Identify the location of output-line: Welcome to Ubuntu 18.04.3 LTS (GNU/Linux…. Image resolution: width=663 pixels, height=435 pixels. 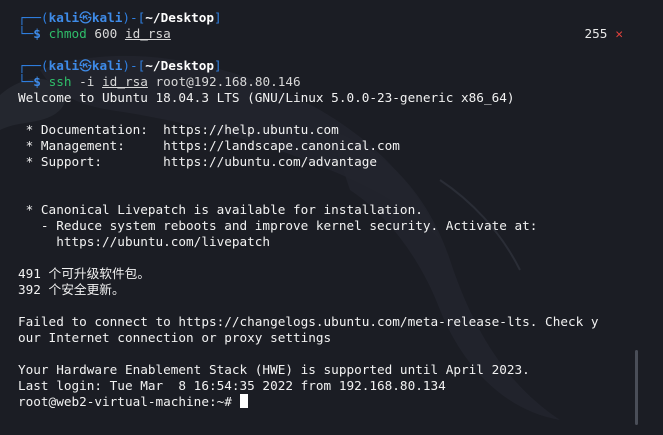
(266, 97).